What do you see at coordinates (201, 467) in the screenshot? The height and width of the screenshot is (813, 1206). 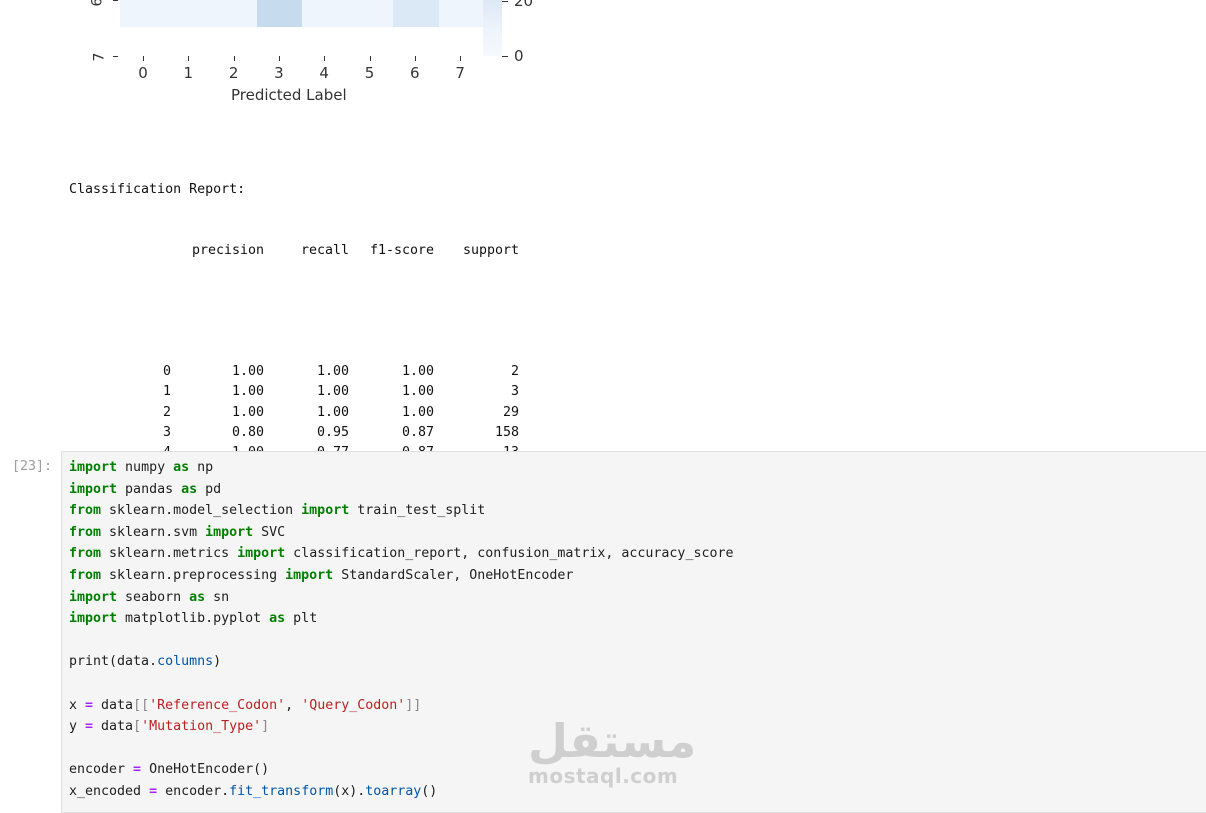 I see `code-token: np` at bounding box center [201, 467].